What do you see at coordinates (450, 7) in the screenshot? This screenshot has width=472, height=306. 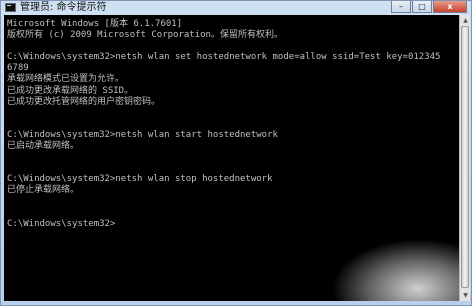 I see `close-button: x` at bounding box center [450, 7].